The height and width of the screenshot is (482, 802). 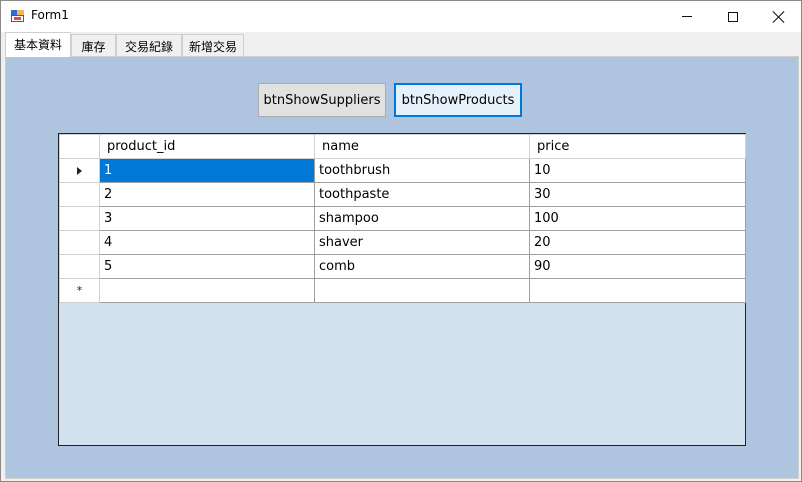 I want to click on cell-product-id: 5, so click(x=207, y=266).